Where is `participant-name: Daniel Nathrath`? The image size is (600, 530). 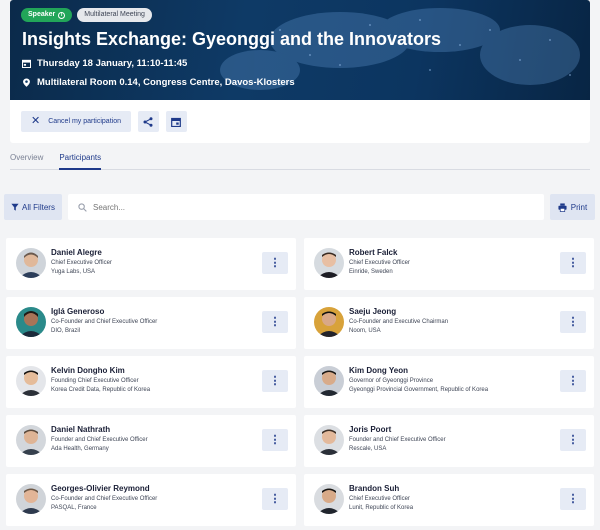 participant-name: Daniel Nathrath is located at coordinates (80, 429).